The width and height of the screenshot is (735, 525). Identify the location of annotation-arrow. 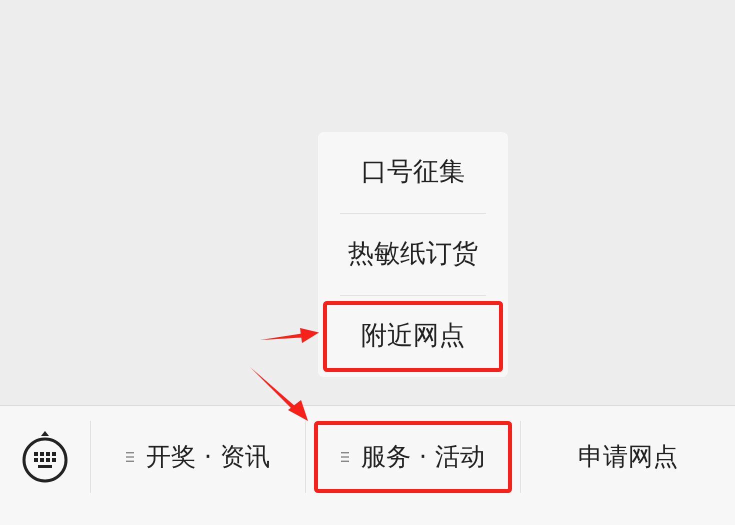
(289, 335).